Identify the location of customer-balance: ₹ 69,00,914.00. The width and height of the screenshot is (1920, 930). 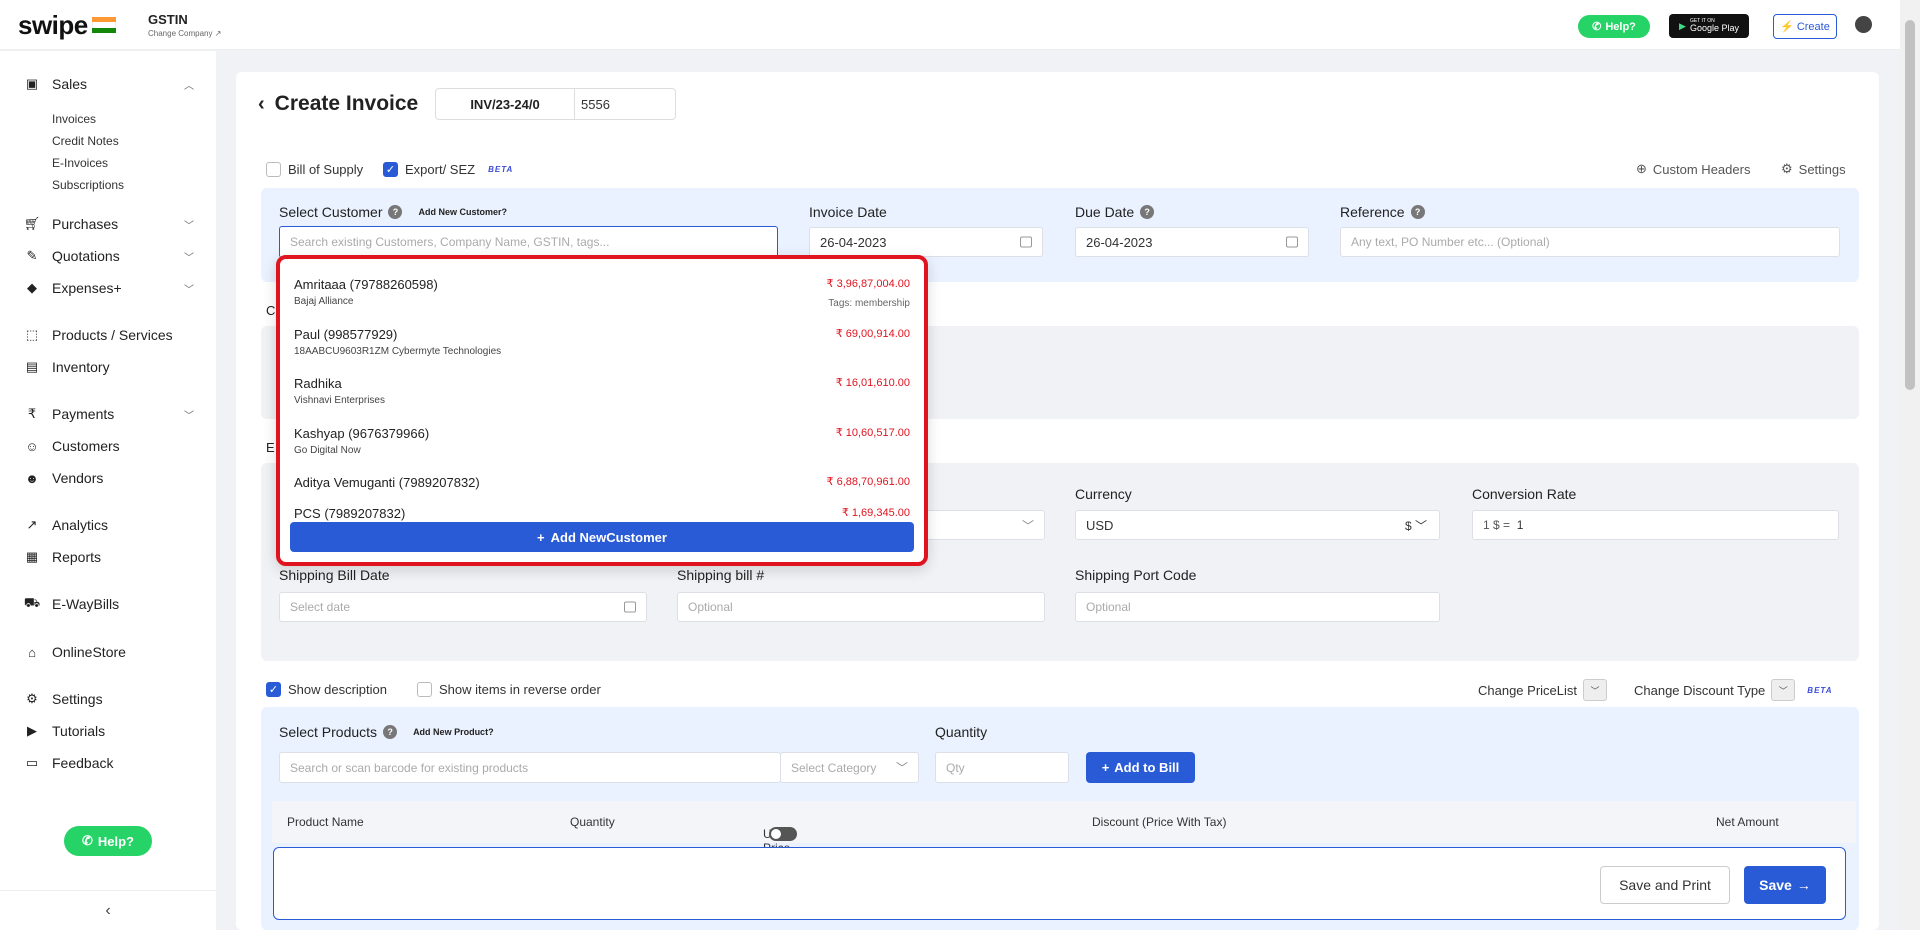
(872, 334).